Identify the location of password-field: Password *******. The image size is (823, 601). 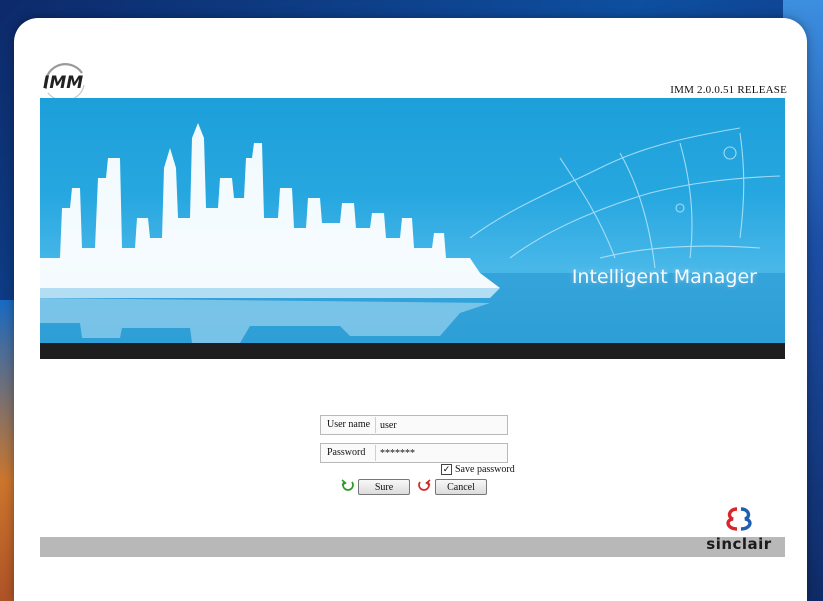
(414, 453).